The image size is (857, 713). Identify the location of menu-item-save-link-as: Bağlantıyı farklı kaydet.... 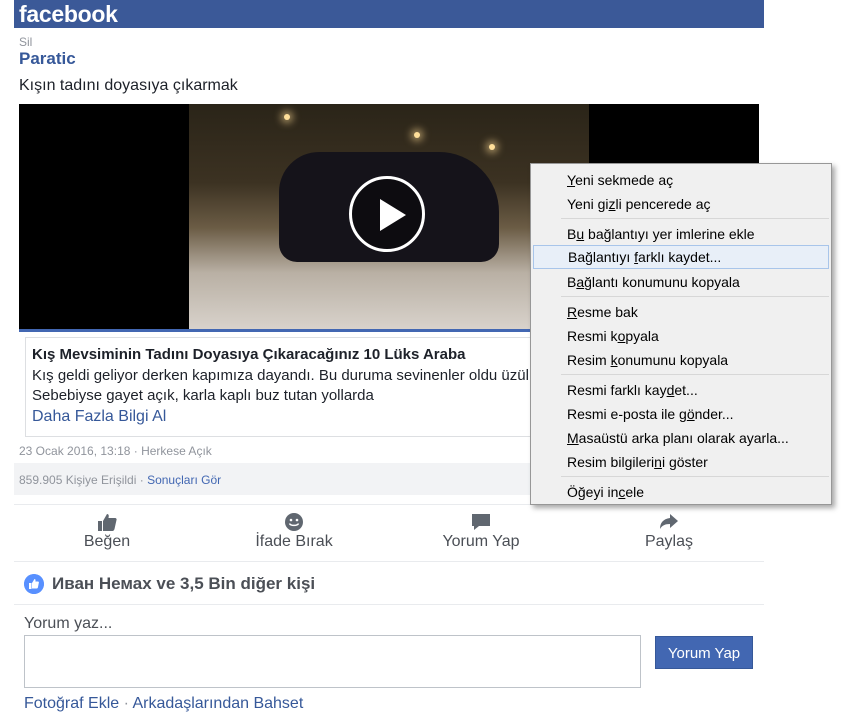
(681, 257).